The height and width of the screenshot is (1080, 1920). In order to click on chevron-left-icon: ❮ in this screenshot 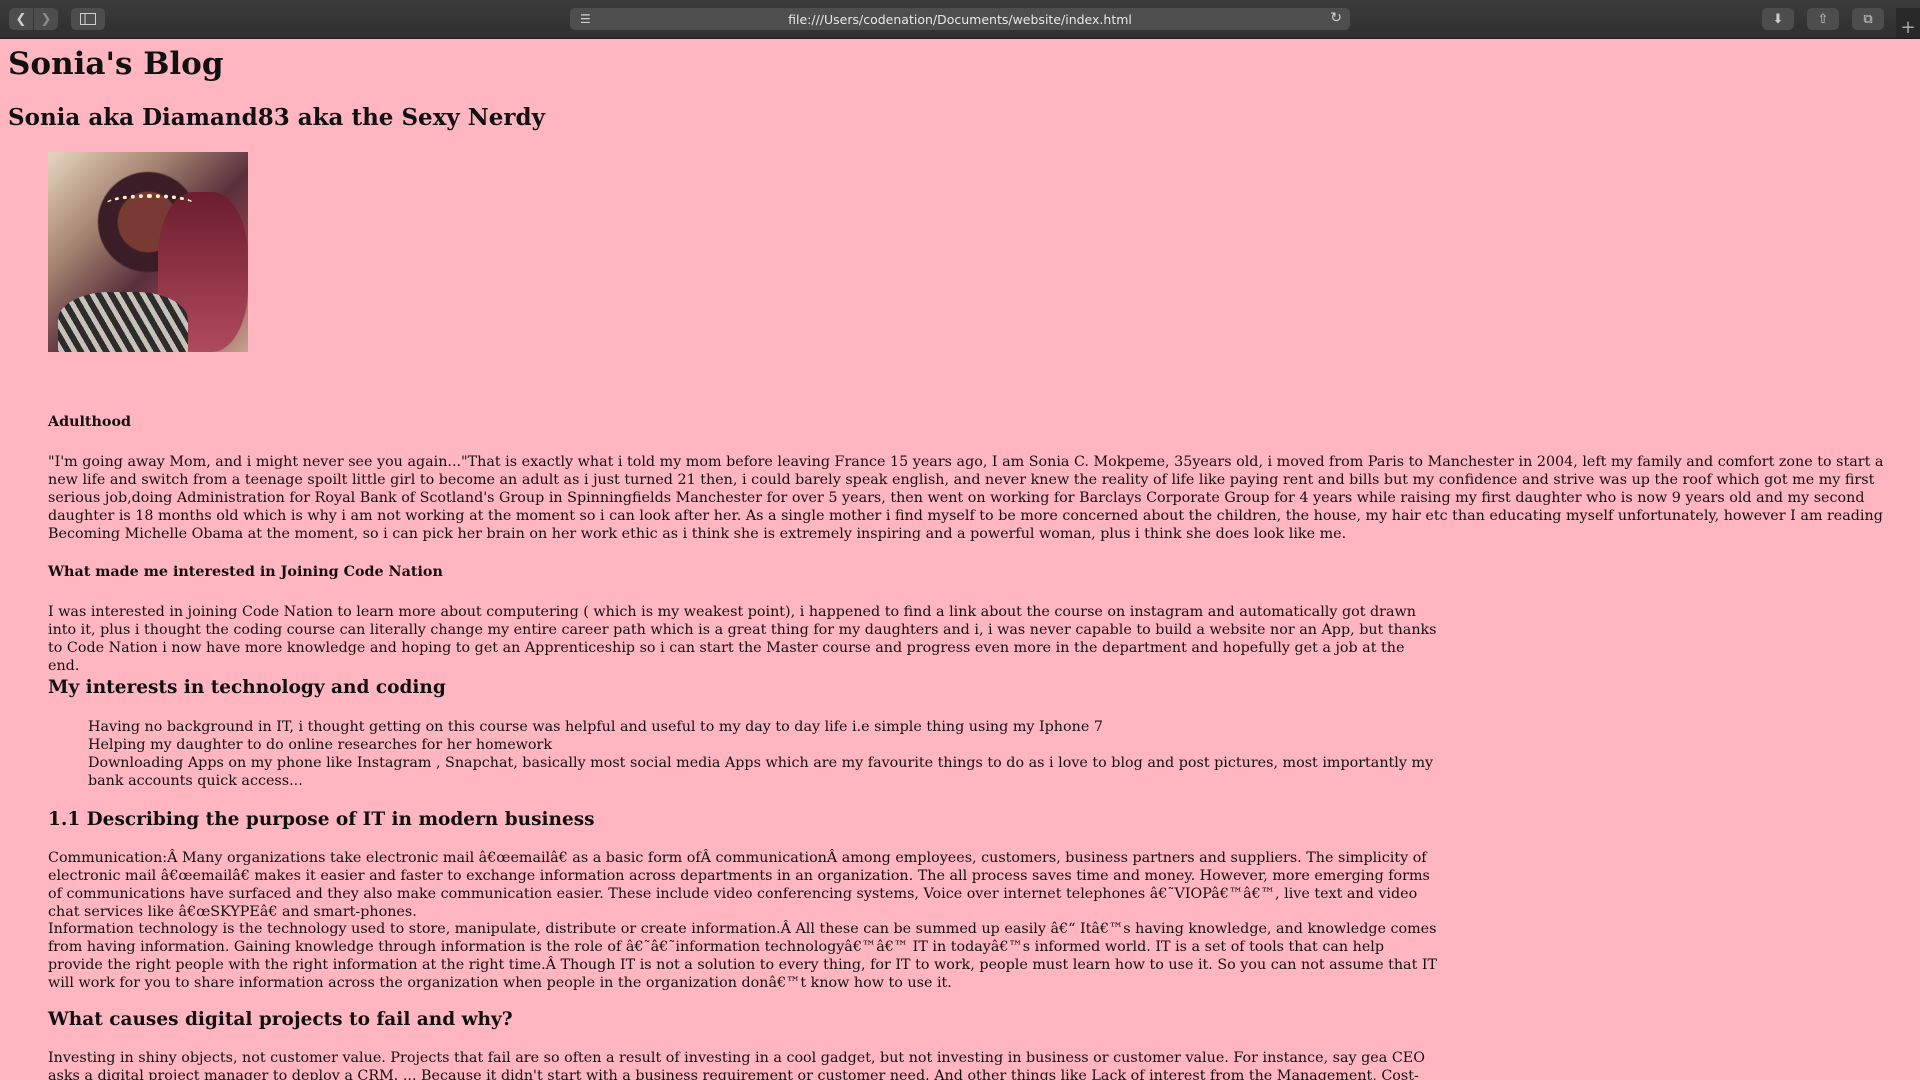, I will do `click(21, 19)`.